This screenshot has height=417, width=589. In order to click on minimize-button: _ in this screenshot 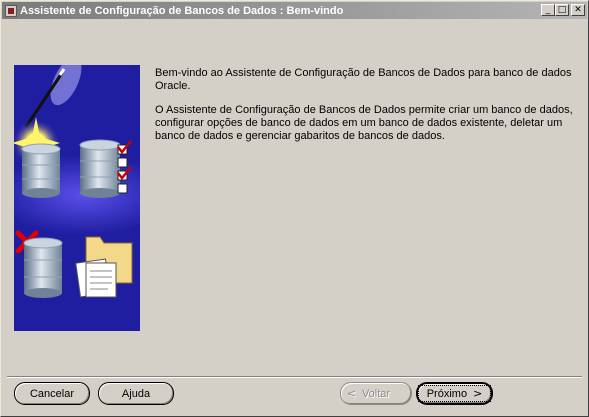, I will do `click(548, 10)`.